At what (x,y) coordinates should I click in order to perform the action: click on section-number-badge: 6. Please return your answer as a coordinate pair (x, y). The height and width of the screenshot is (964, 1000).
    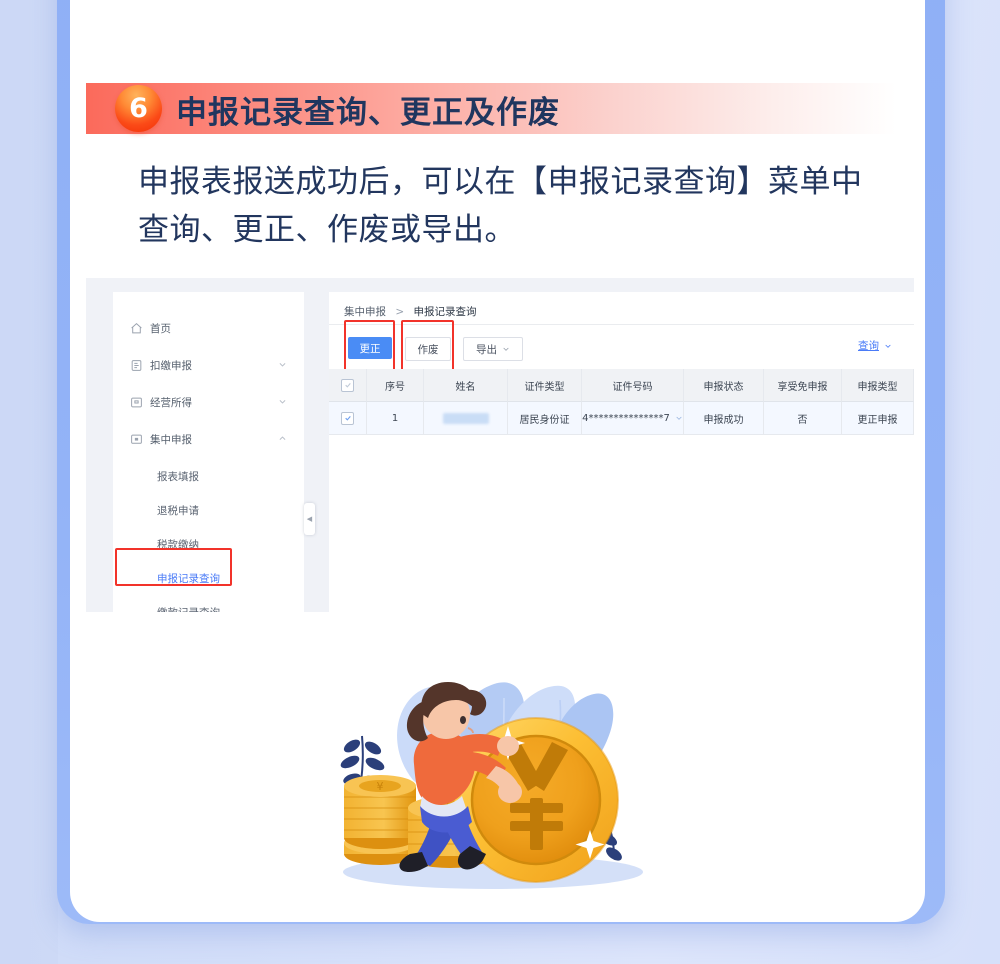
    Looking at the image, I should click on (138, 108).